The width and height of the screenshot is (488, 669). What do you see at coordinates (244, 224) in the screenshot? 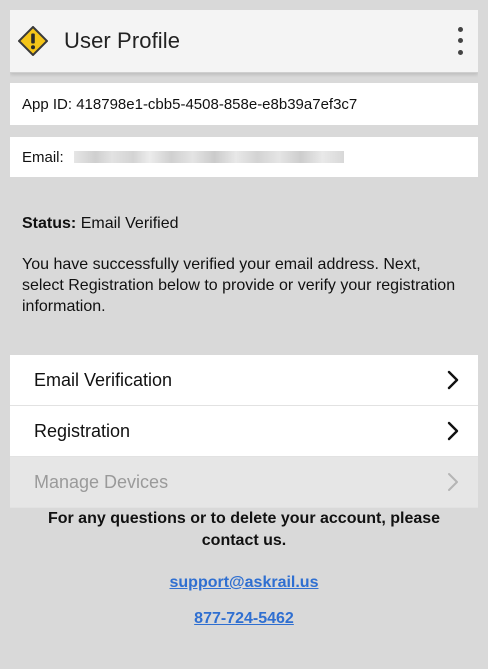
I see `status-line: Status: Email Verified` at bounding box center [244, 224].